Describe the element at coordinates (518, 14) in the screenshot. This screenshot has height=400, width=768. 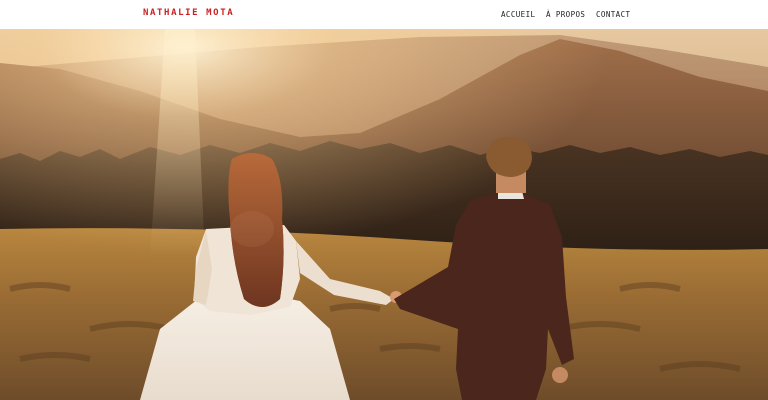
I see `nav-link-accueil: ACCUEIL` at that location.